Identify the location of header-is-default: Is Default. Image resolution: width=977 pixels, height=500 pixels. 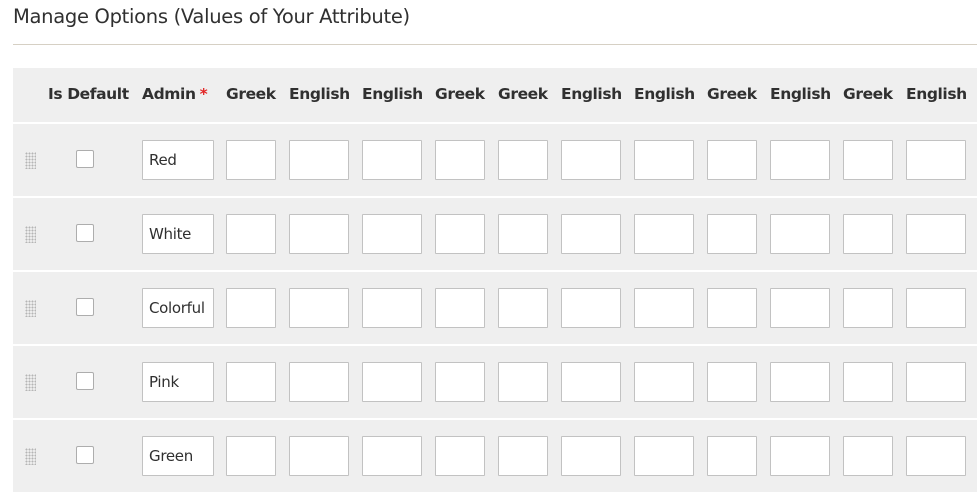
(88, 94).